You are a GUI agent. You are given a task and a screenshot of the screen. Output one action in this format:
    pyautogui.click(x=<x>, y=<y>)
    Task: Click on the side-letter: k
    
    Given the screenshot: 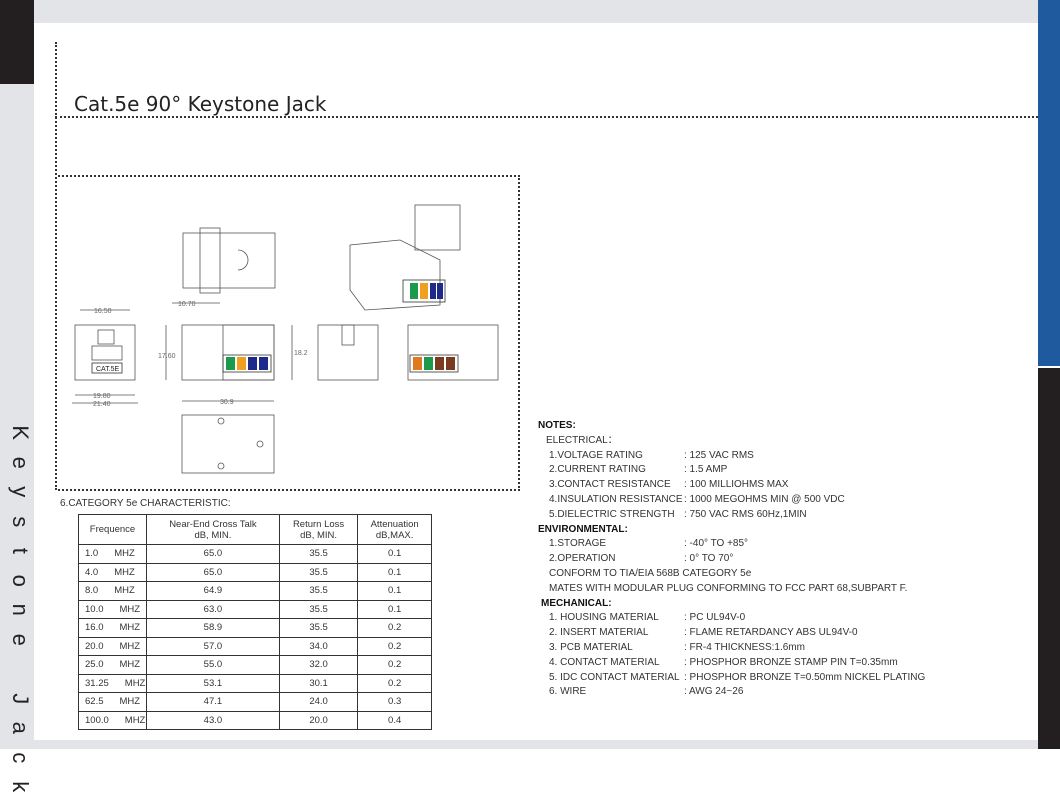 What is the action you would take?
    pyautogui.click(x=20, y=787)
    